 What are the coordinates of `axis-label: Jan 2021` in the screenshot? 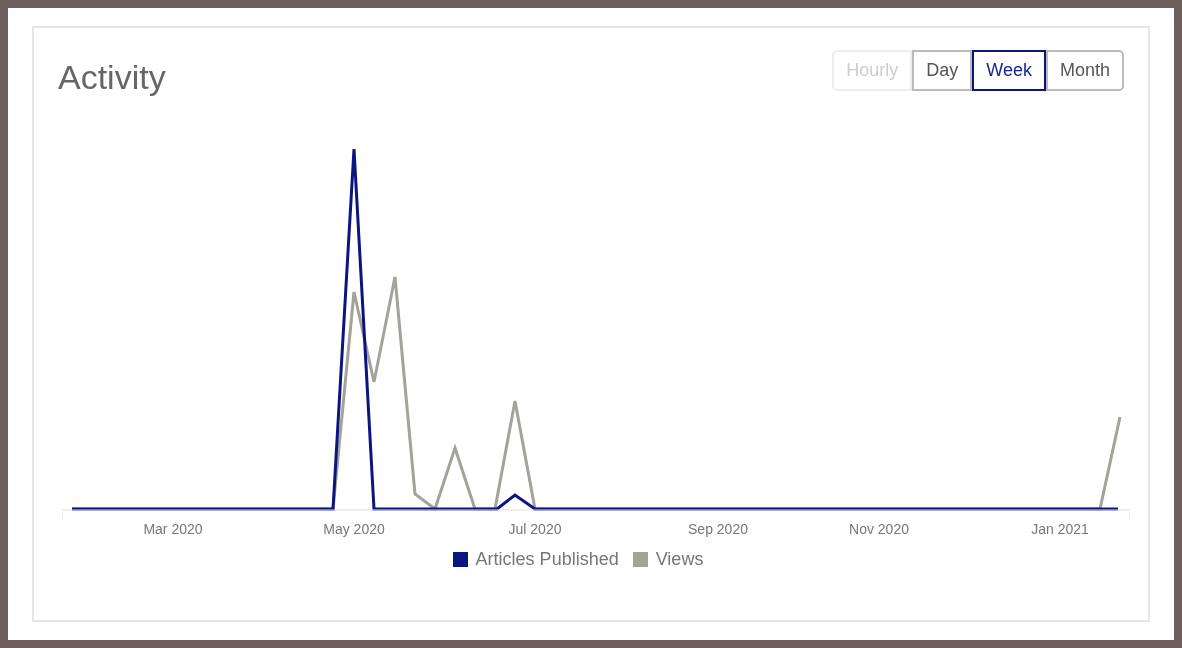 It's located at (1060, 529).